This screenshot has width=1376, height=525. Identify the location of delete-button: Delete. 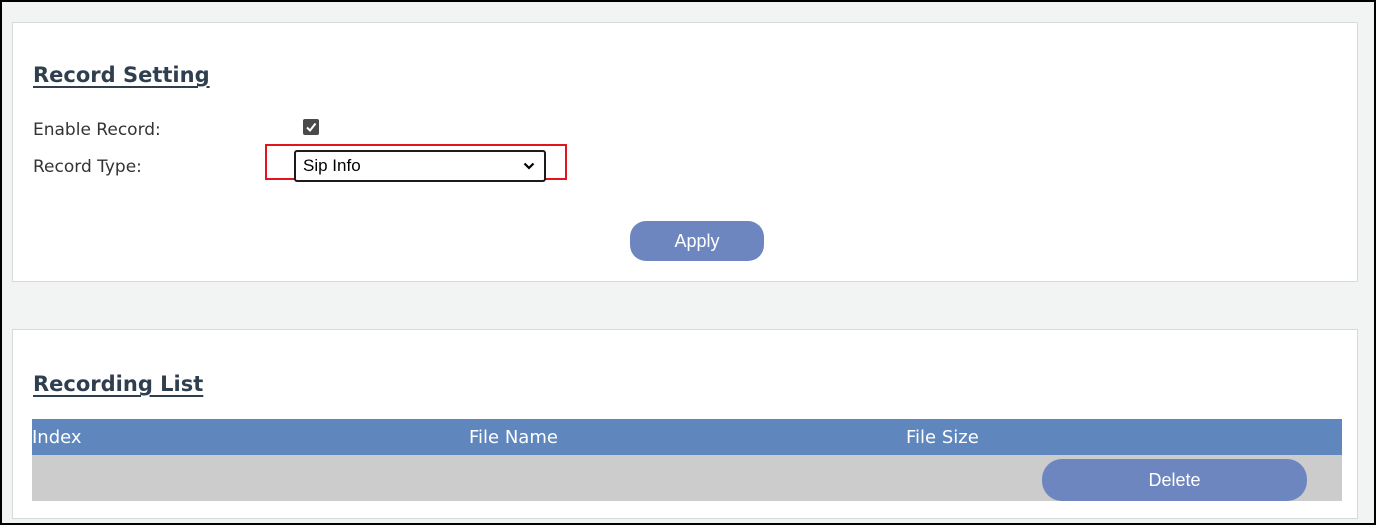
(1174, 480).